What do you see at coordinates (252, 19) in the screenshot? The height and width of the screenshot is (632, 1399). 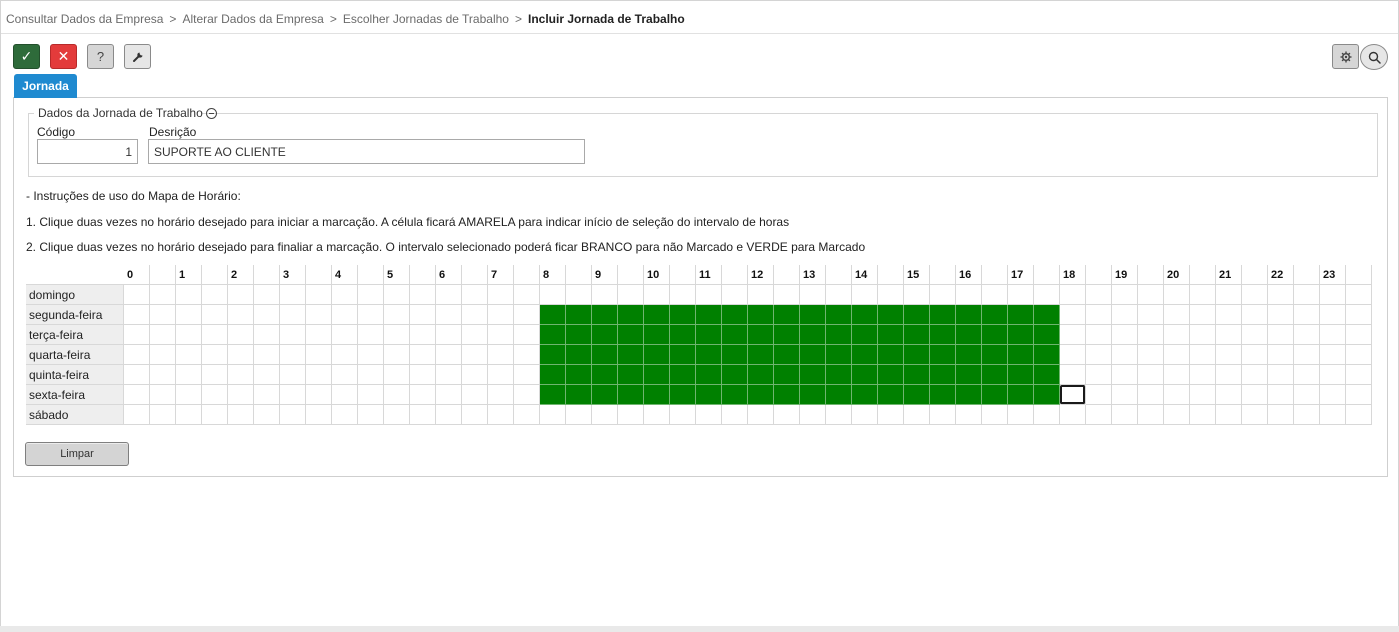 I see `breadcrumb-item-alterar-empresa: Alterar Dados da Empresa` at bounding box center [252, 19].